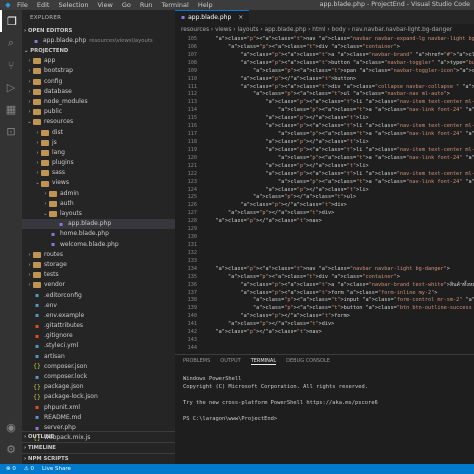  Describe the element at coordinates (263, 361) in the screenshot. I see `panel-tab-terminal: TERMINAL` at that location.